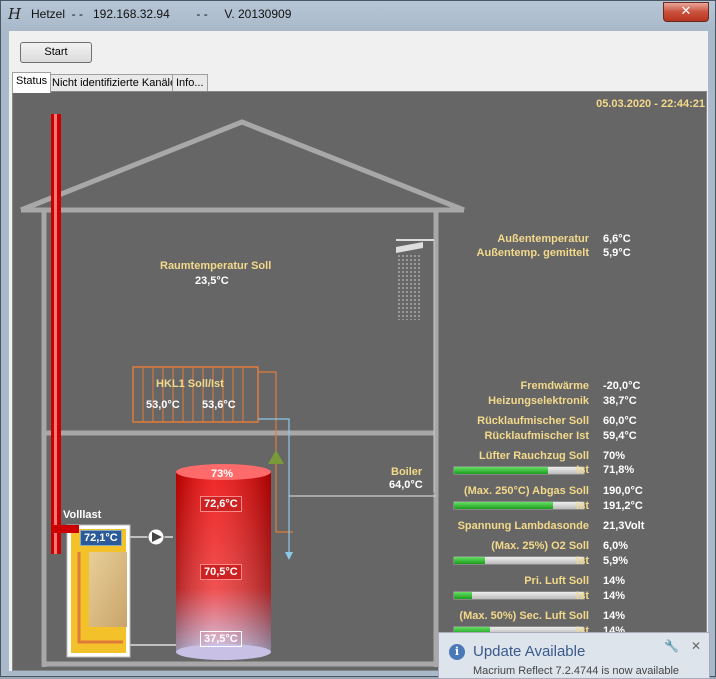  I want to click on reading-value: 6,6°C, so click(617, 239).